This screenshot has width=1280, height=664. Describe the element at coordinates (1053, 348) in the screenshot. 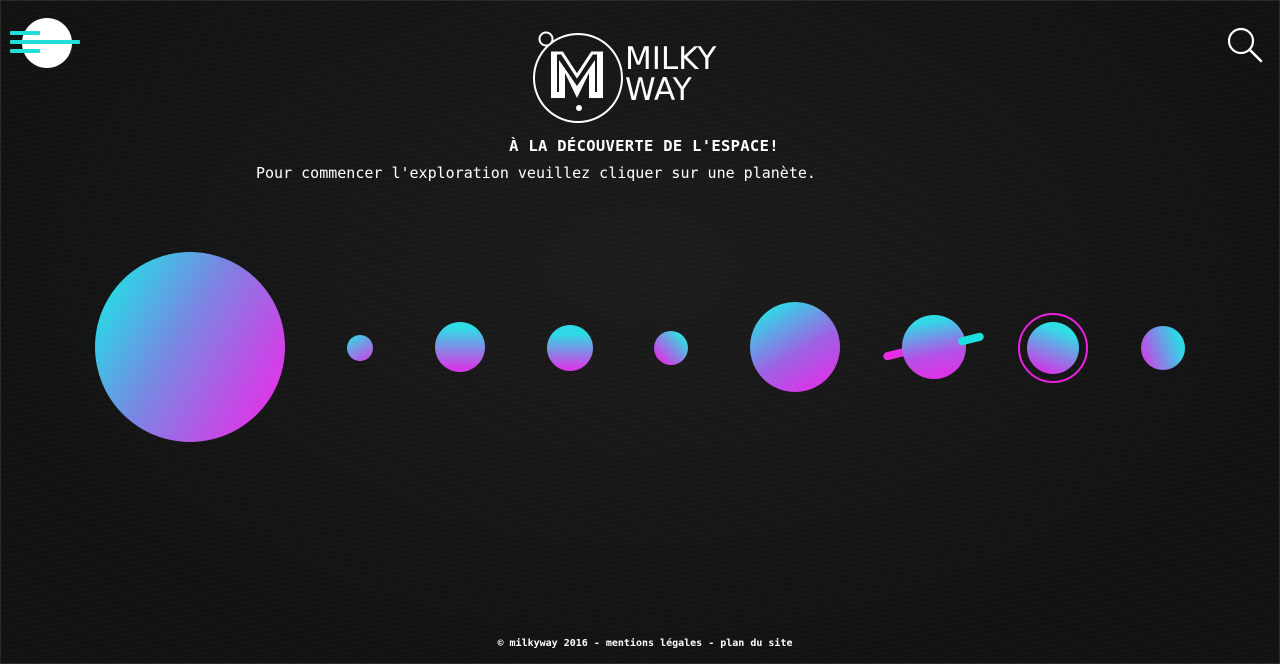

I see `planet-uranus` at that location.